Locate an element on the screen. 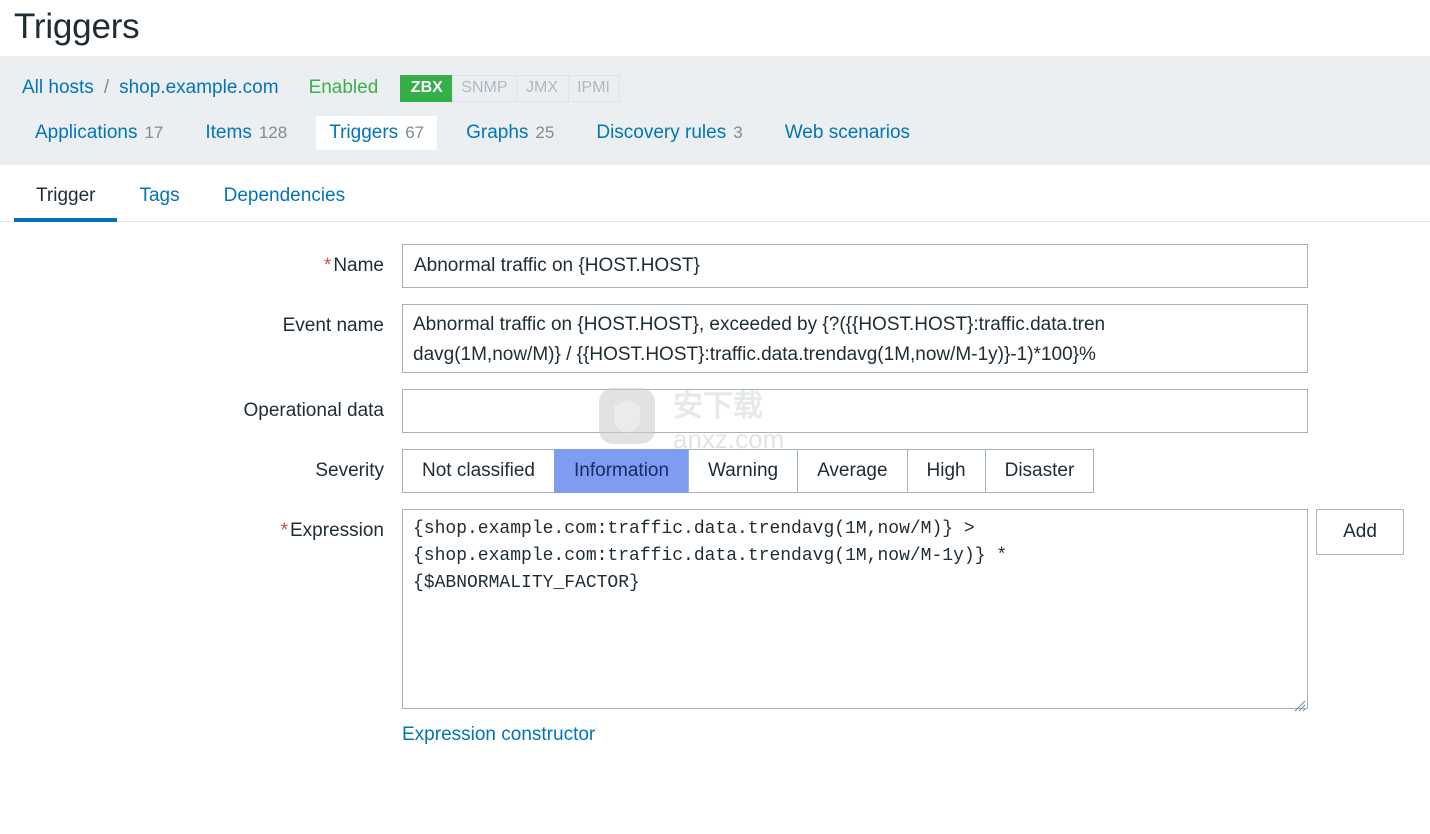  label-operational-data-text: Operational data is located at coordinates (314, 410).